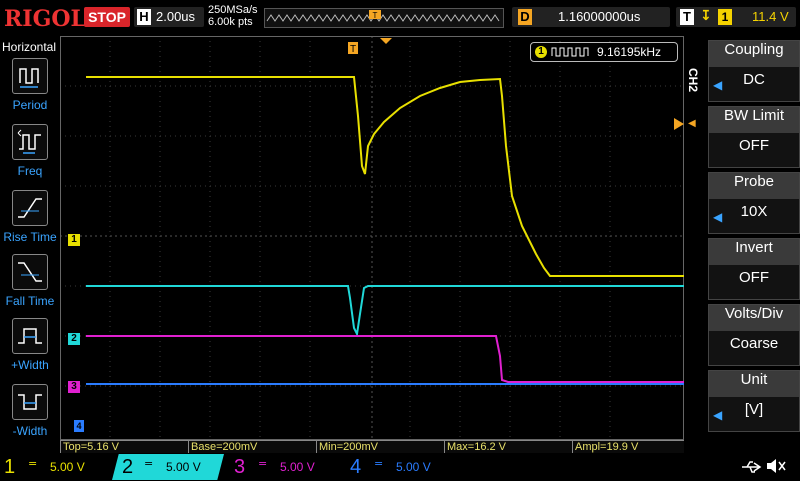  What do you see at coordinates (353, 49) in the screenshot?
I see `trigger-time-marker-label: T` at bounding box center [353, 49].